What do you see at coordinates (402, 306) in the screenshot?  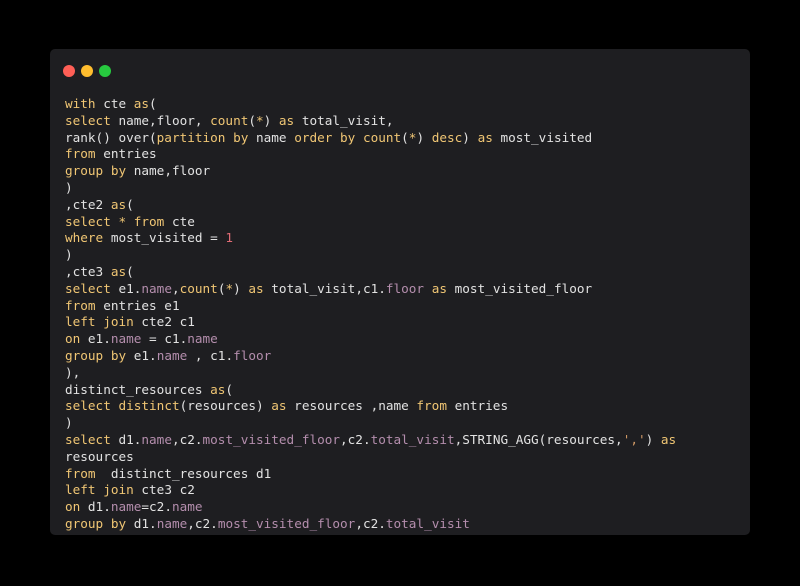 I see `code-line: from entries e1` at bounding box center [402, 306].